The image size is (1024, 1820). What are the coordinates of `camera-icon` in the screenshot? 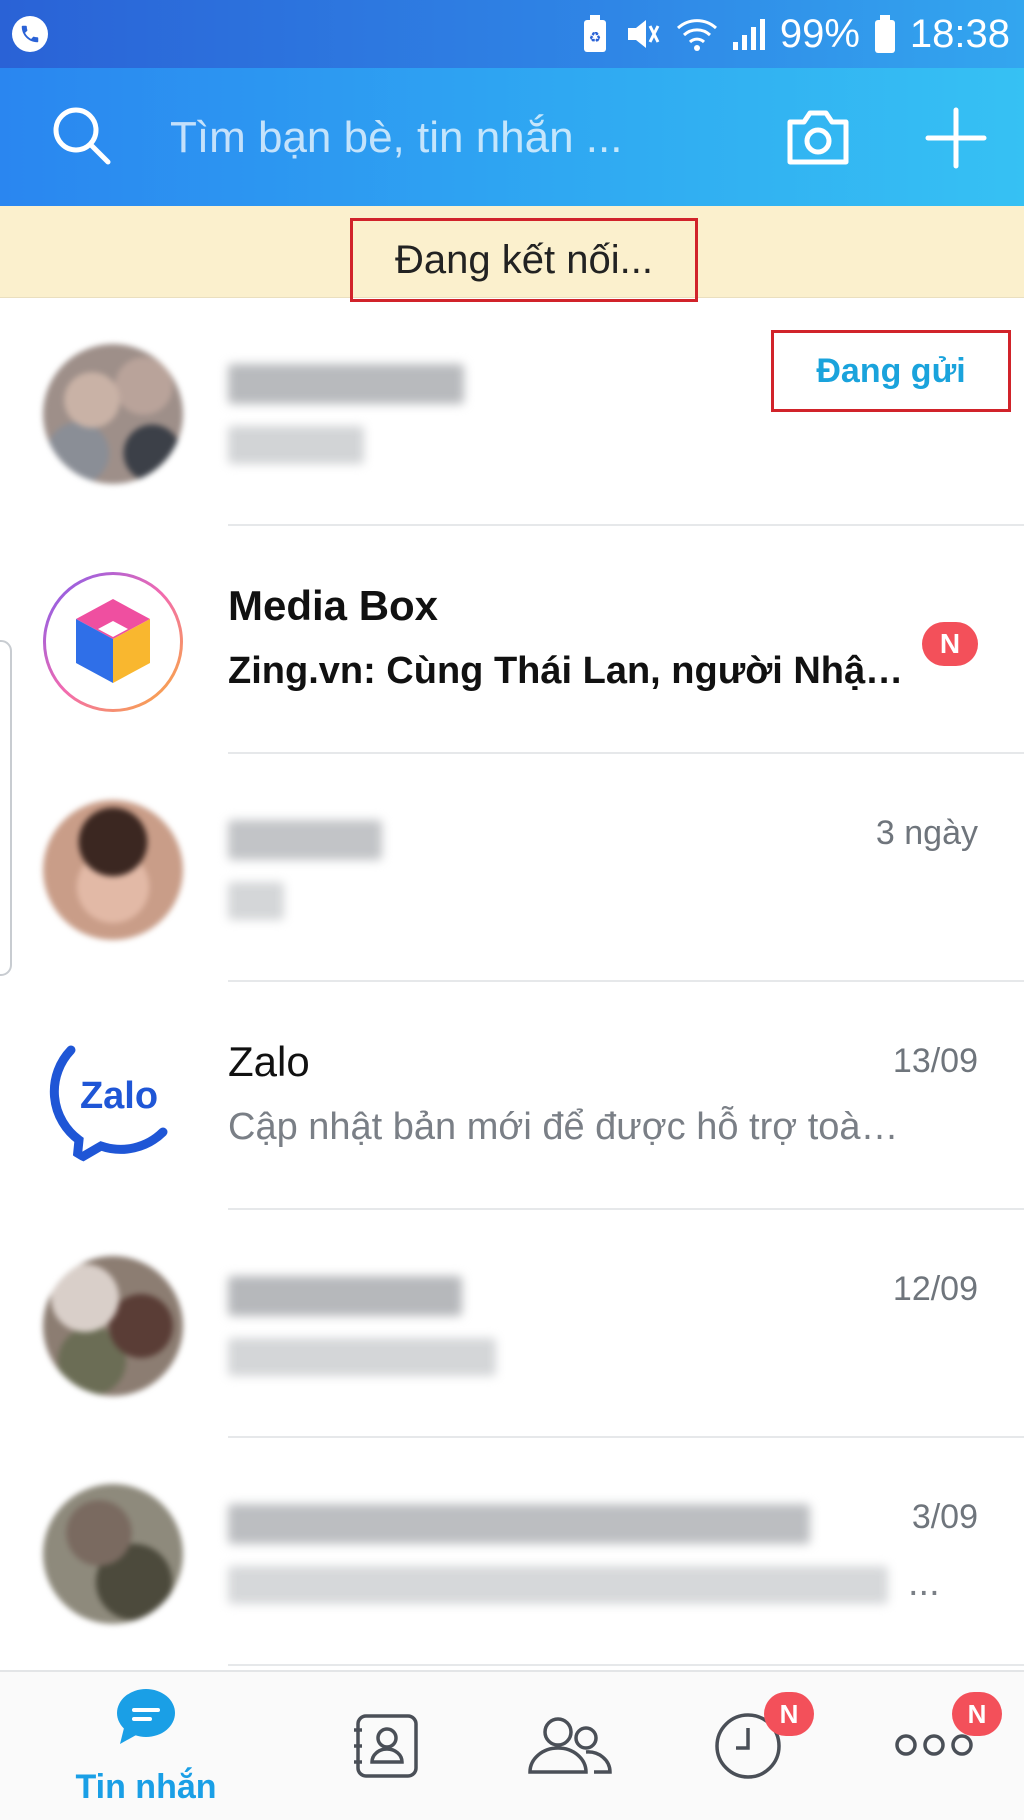 It's located at (818, 137).